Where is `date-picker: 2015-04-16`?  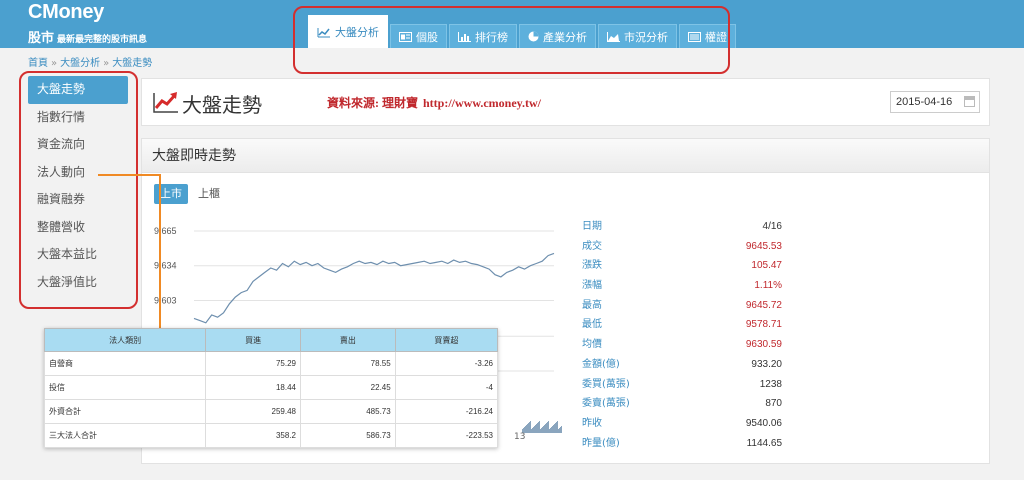
date-picker: 2015-04-16 is located at coordinates (935, 102).